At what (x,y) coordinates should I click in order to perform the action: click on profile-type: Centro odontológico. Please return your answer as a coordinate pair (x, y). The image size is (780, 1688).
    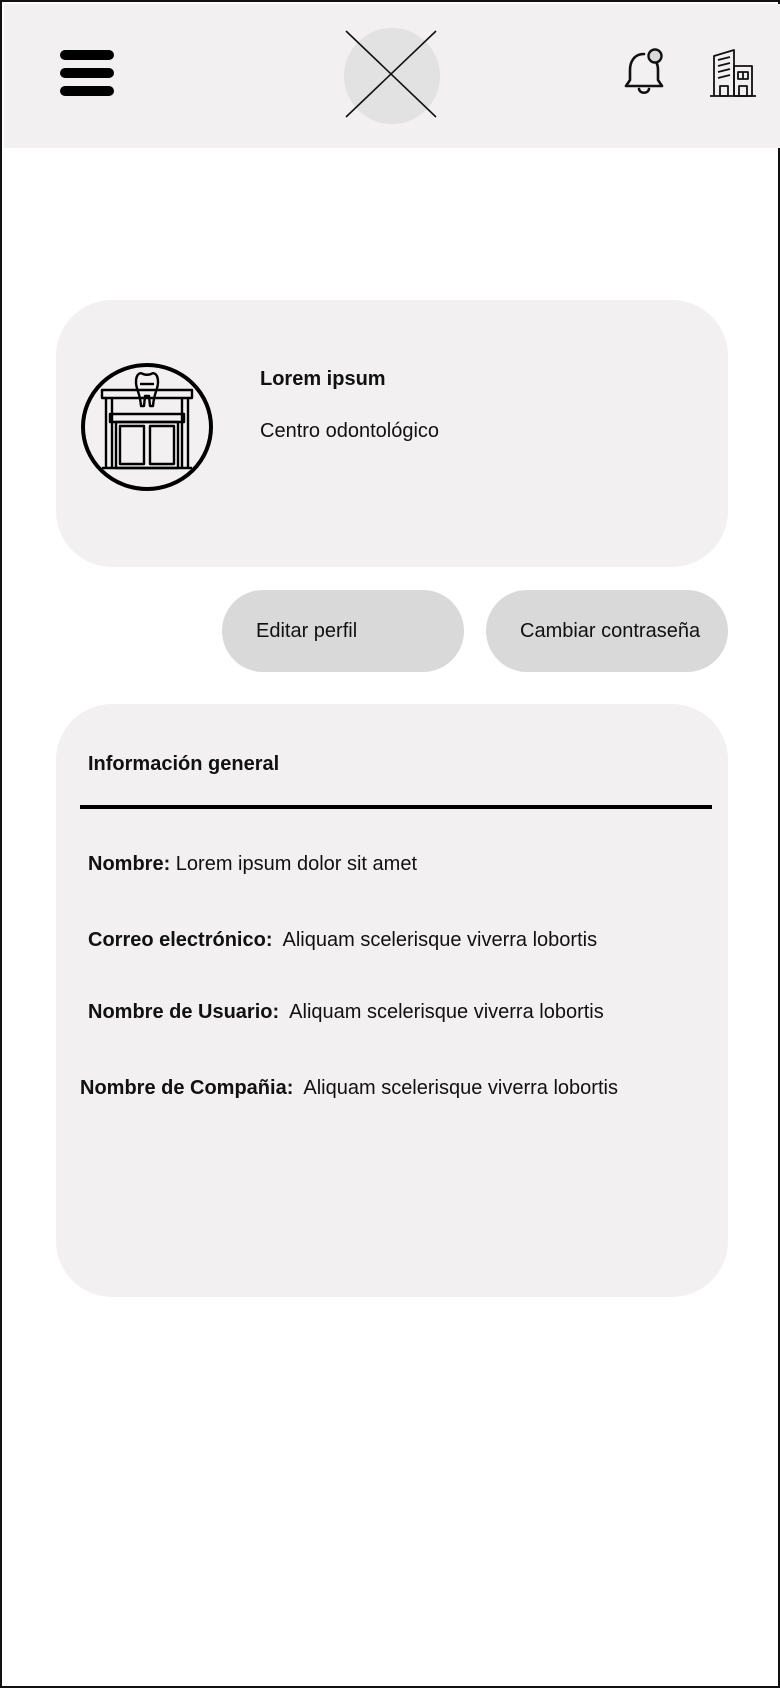
    Looking at the image, I should click on (350, 431).